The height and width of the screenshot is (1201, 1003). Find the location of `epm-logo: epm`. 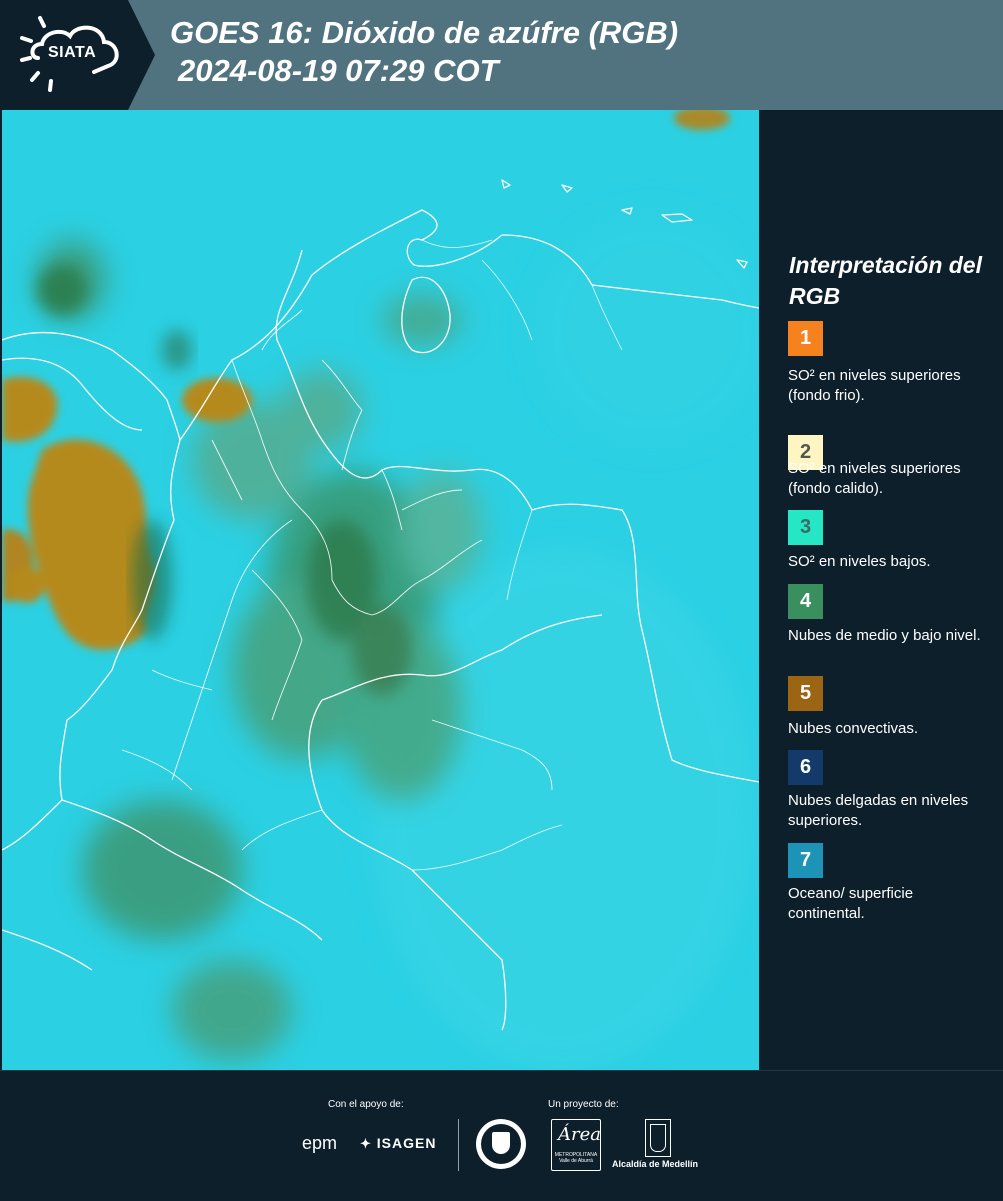

epm-logo: epm is located at coordinates (319, 1143).